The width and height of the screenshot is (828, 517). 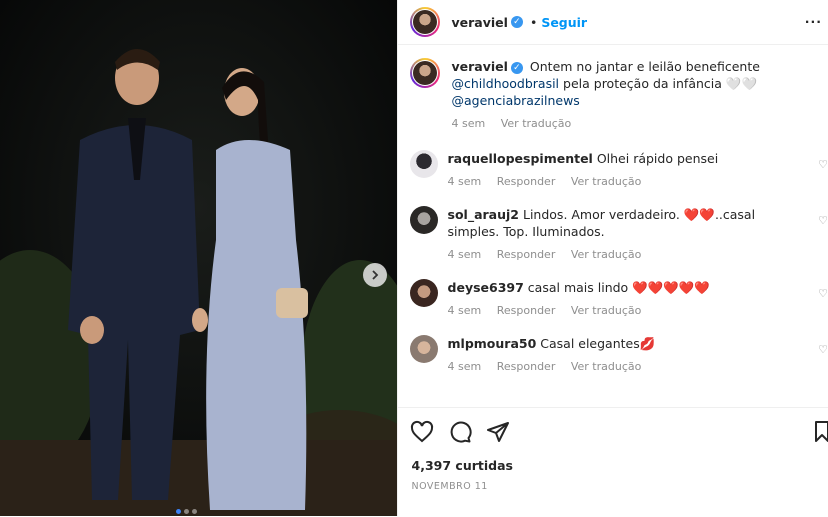 I want to click on follow-button: Seguir, so click(x=564, y=22).